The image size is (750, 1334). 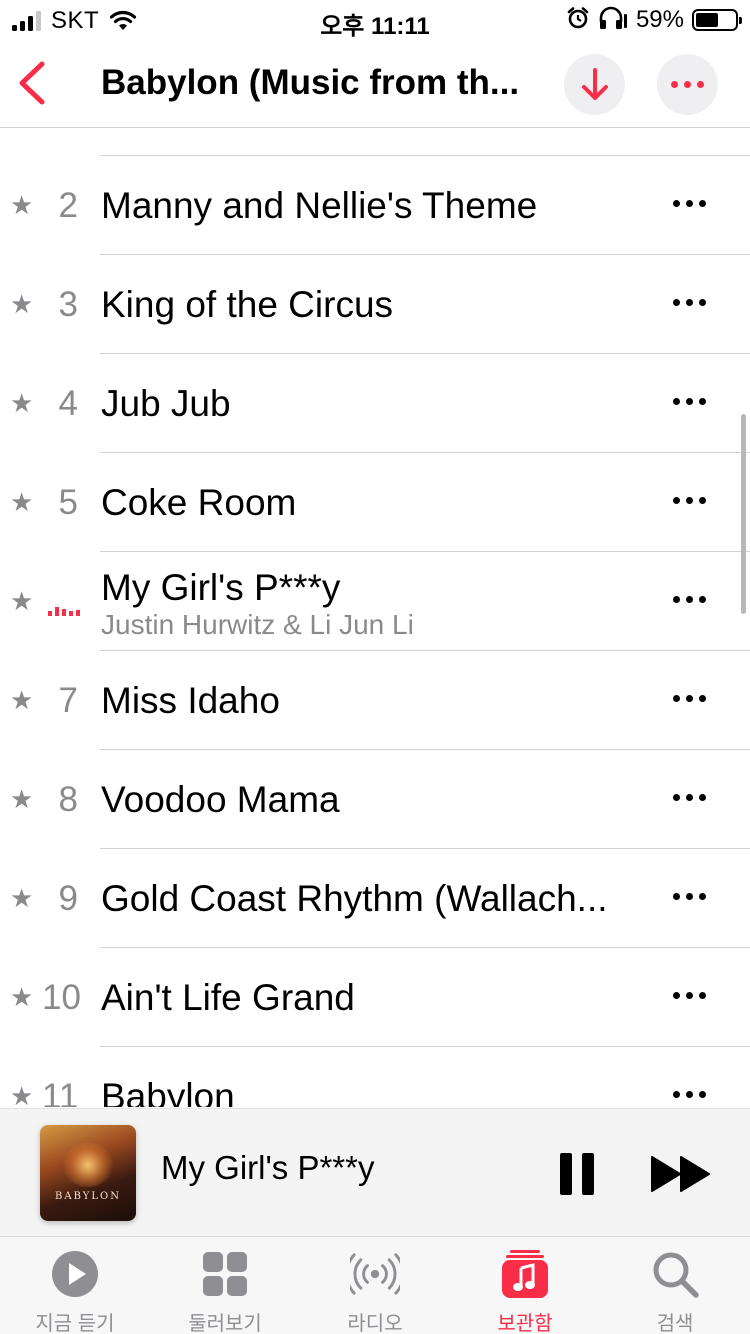 I want to click on track-title: Ain't Life Grand, so click(x=228, y=997).